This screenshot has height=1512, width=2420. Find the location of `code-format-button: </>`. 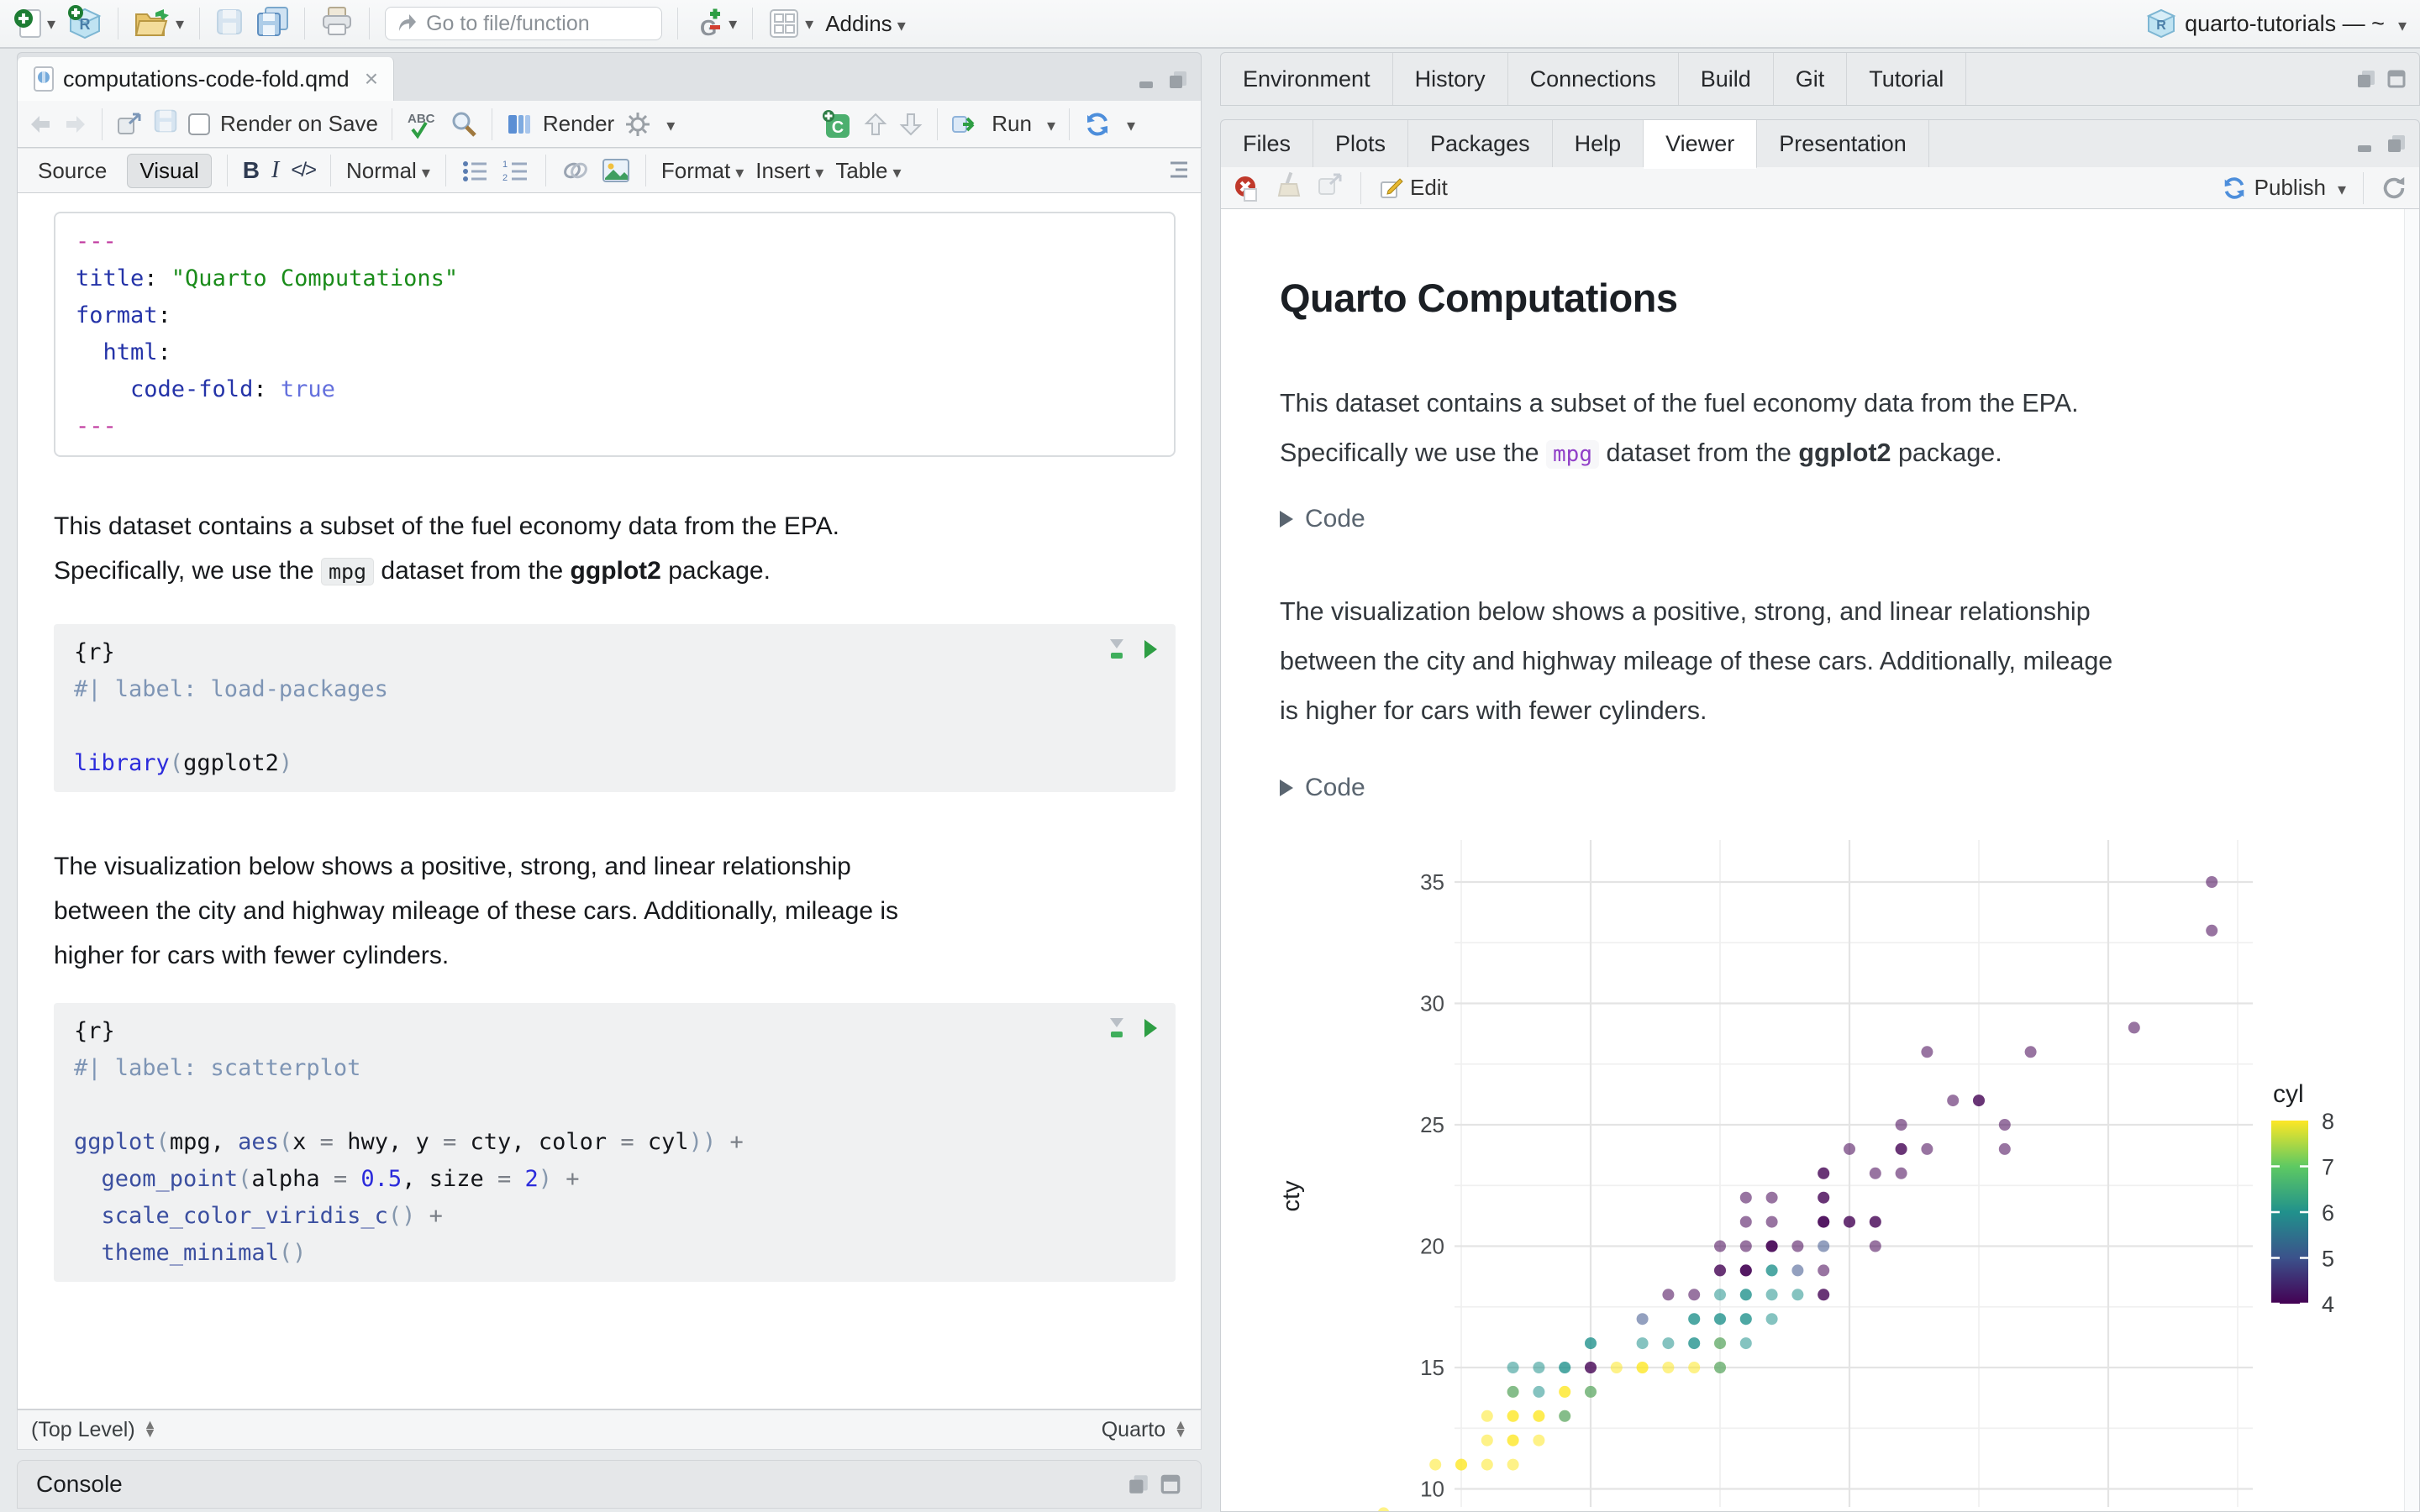

code-format-button: </> is located at coordinates (304, 170).